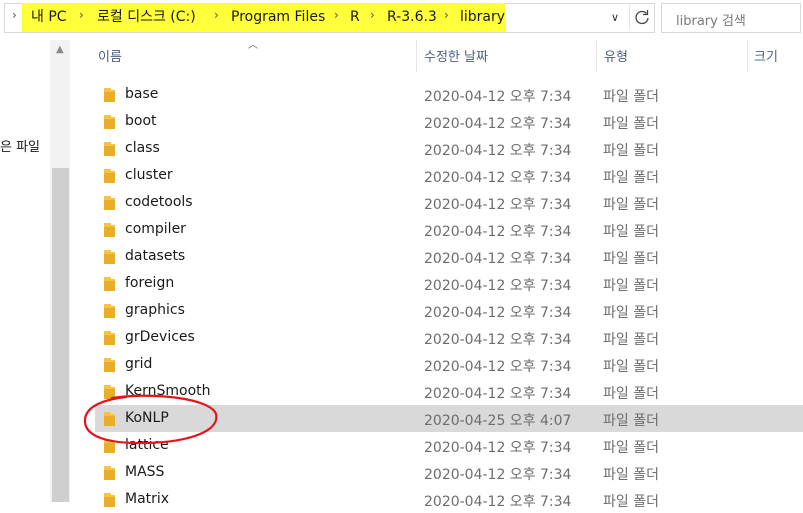 The height and width of the screenshot is (513, 803). I want to click on file-name: class, so click(142, 148).